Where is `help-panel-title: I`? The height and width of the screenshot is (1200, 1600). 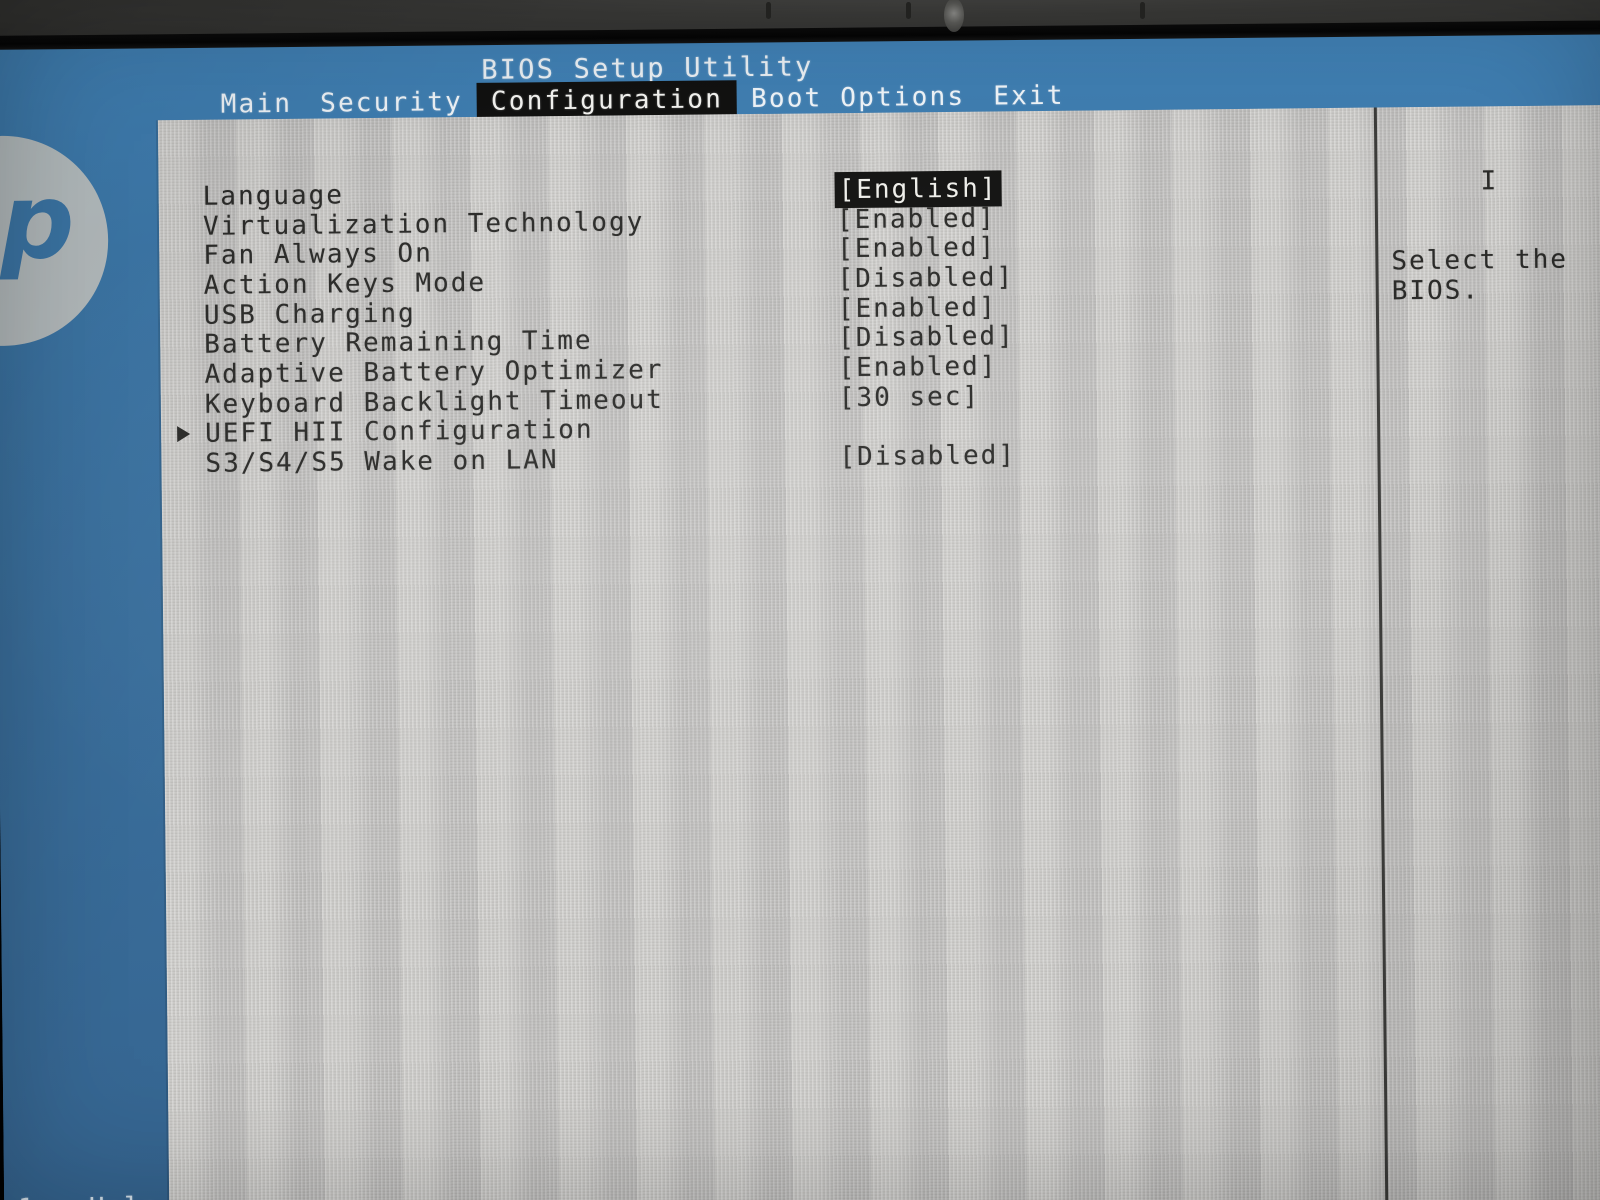
help-panel-title: I is located at coordinates (1489, 181).